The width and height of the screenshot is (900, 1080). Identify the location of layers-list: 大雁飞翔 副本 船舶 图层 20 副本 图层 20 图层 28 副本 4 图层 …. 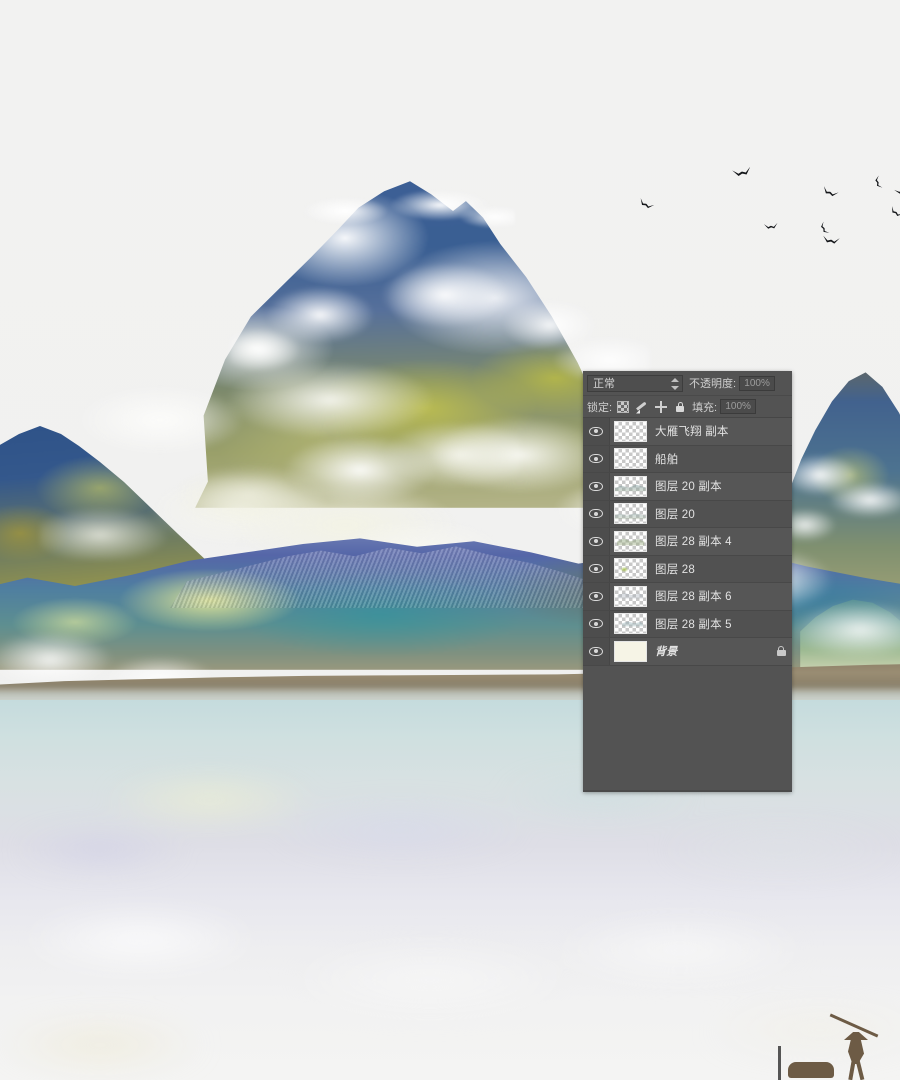
(687, 542).